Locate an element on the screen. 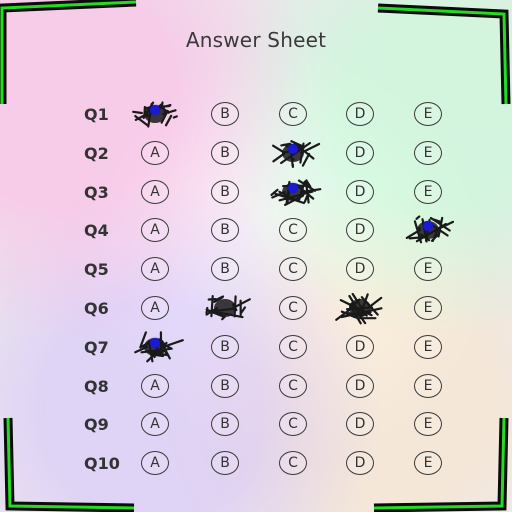 Image resolution: width=512 pixels, height=512 pixels. corner-marker-top-left is located at coordinates (68, 52).